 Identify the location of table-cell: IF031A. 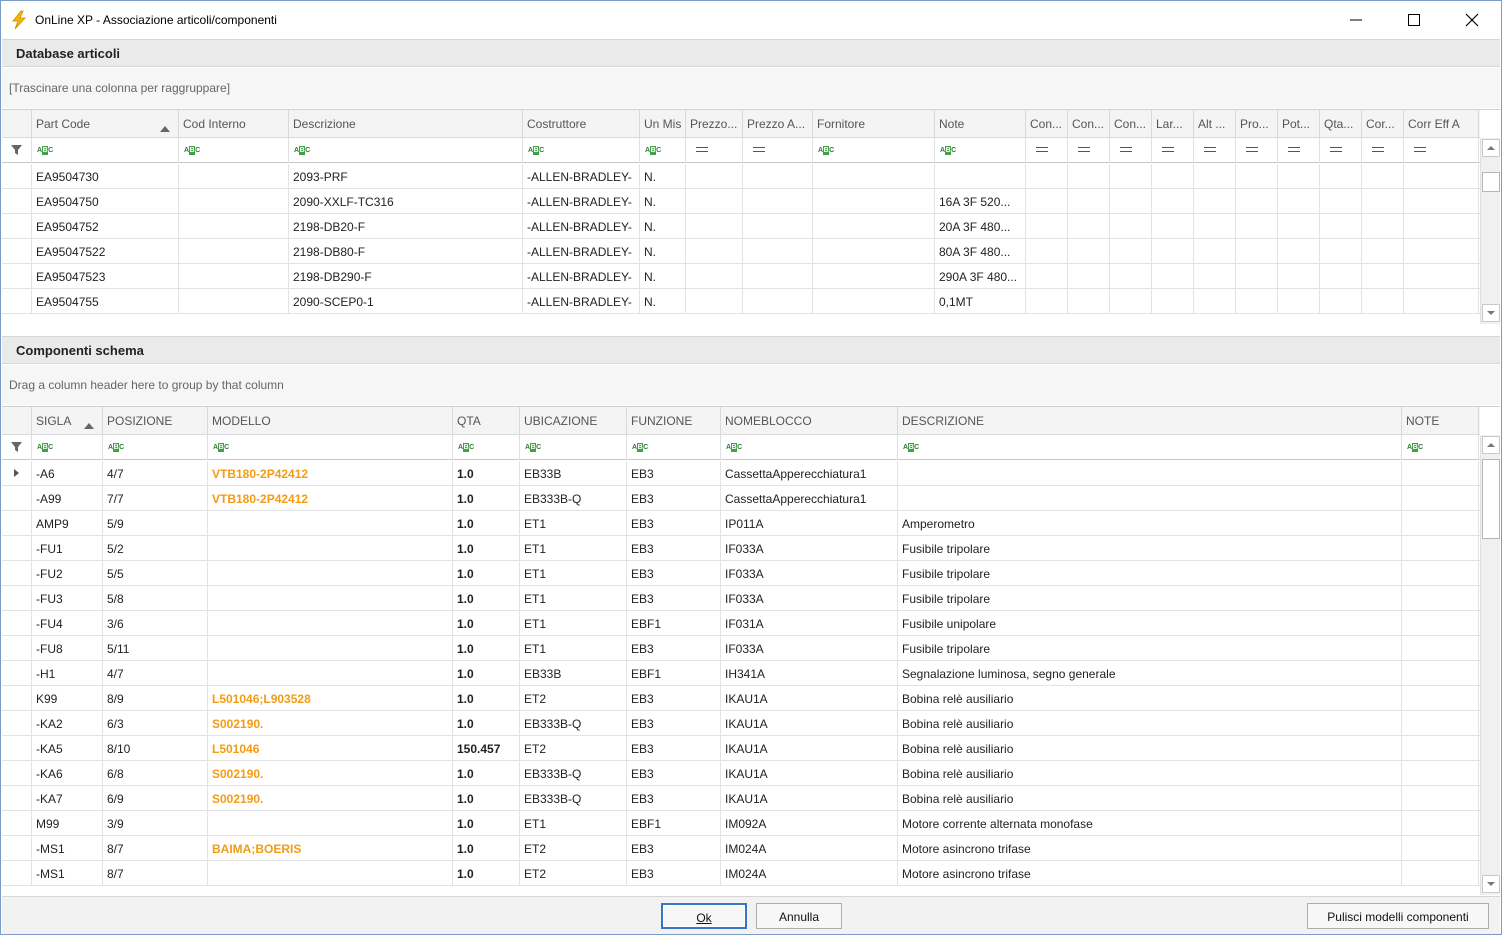
(809, 623).